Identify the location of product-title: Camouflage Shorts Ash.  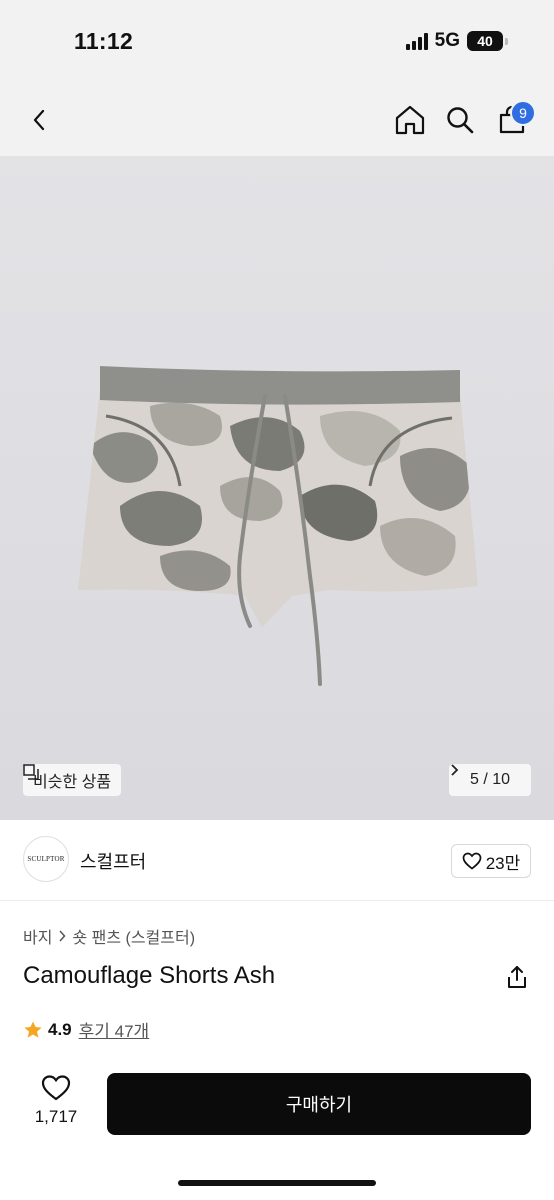
(149, 975).